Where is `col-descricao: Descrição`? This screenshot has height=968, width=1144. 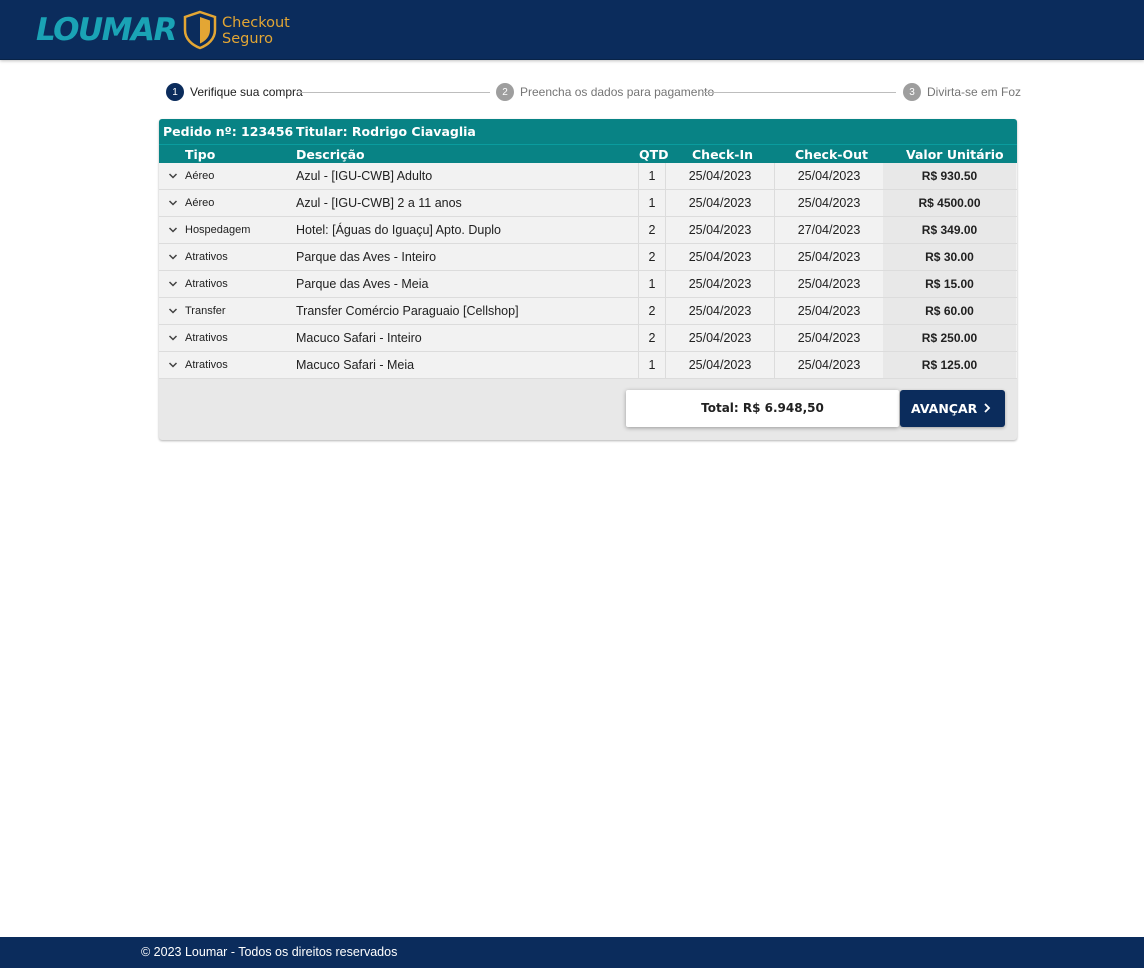 col-descricao: Descrição is located at coordinates (330, 154).